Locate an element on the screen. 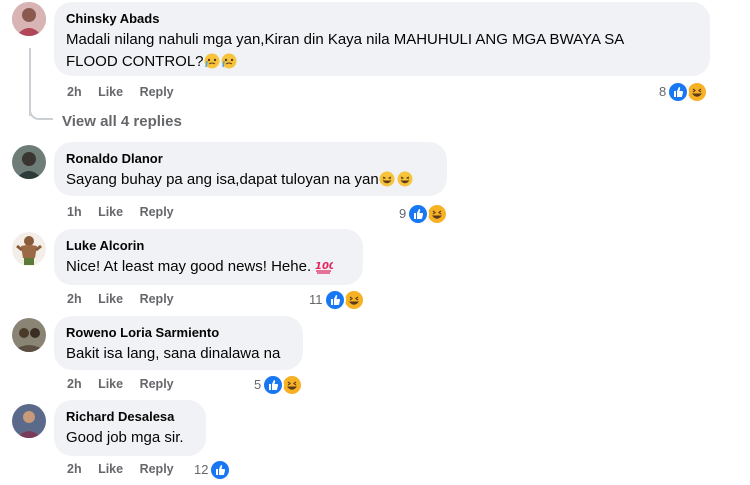  thread-connector is located at coordinates (41, 112).